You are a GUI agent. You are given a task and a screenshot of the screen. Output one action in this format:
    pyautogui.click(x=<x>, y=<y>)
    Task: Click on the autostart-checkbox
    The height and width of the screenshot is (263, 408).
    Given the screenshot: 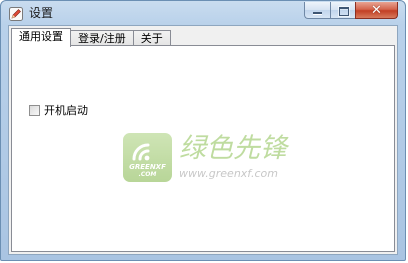 What is the action you would take?
    pyautogui.click(x=34, y=110)
    